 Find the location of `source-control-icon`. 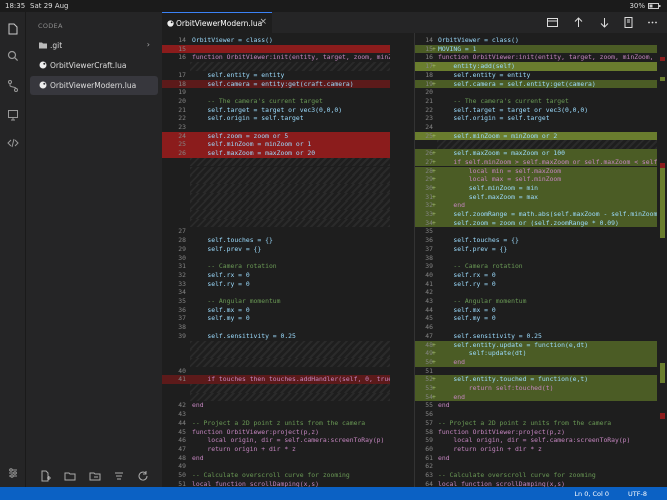

source-control-icon is located at coordinates (13, 86).